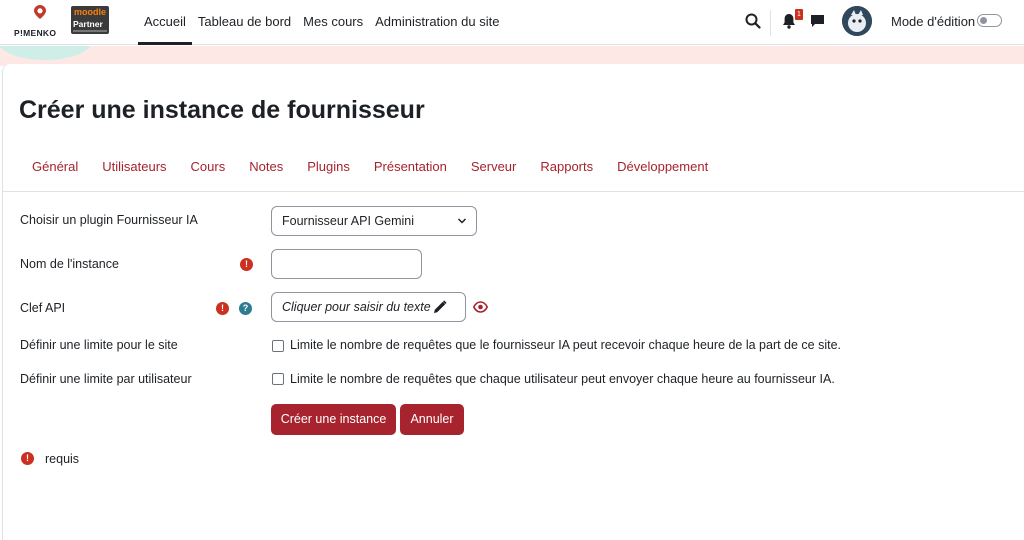 Image resolution: width=1024 pixels, height=540 pixels. What do you see at coordinates (356, 307) in the screenshot?
I see `api-key-placeholder: Cliquer pour saisir du texte` at bounding box center [356, 307].